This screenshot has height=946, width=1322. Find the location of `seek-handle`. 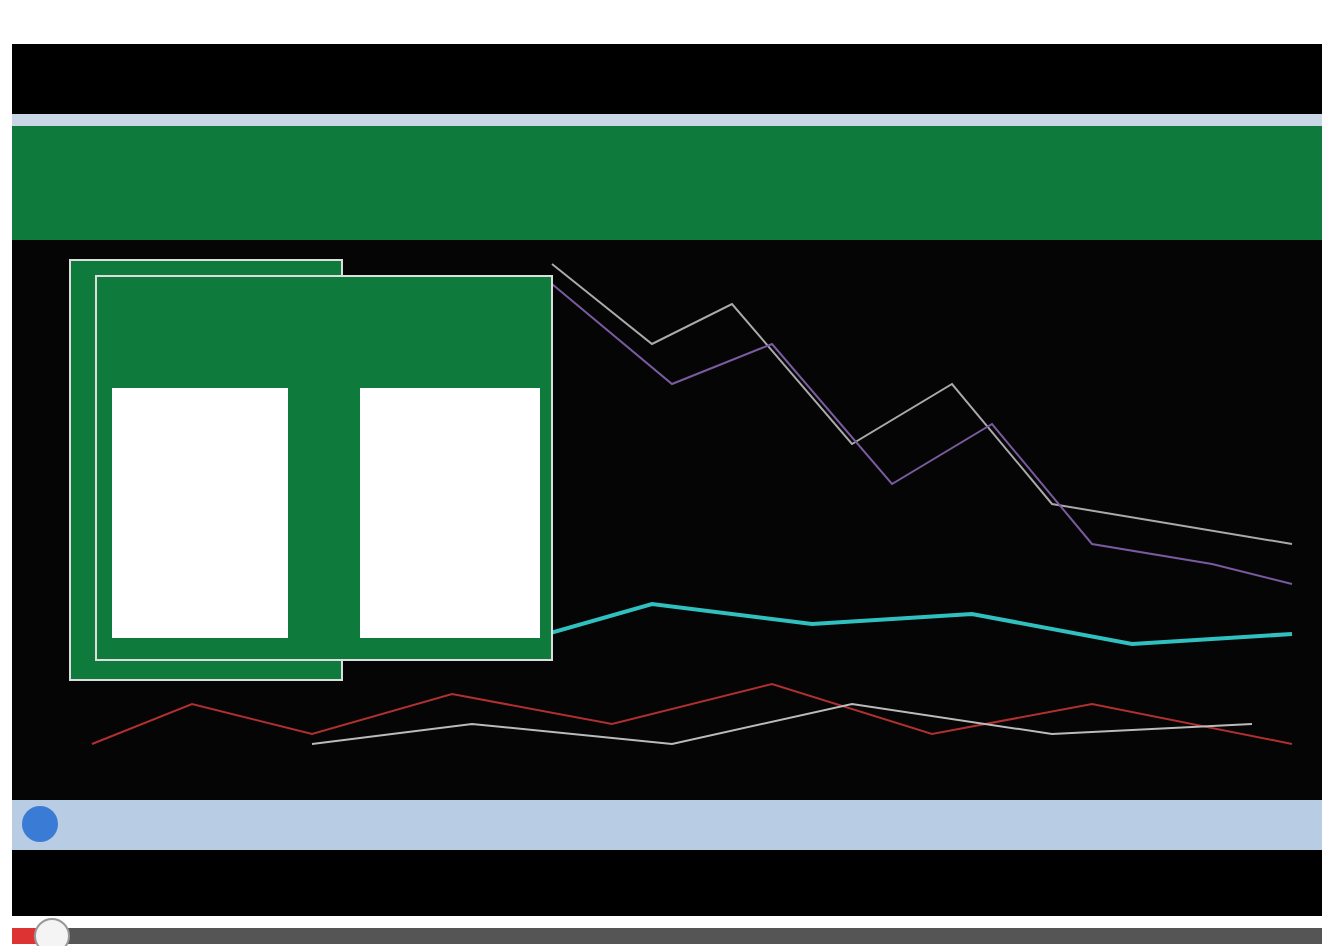

seek-handle is located at coordinates (52, 932).